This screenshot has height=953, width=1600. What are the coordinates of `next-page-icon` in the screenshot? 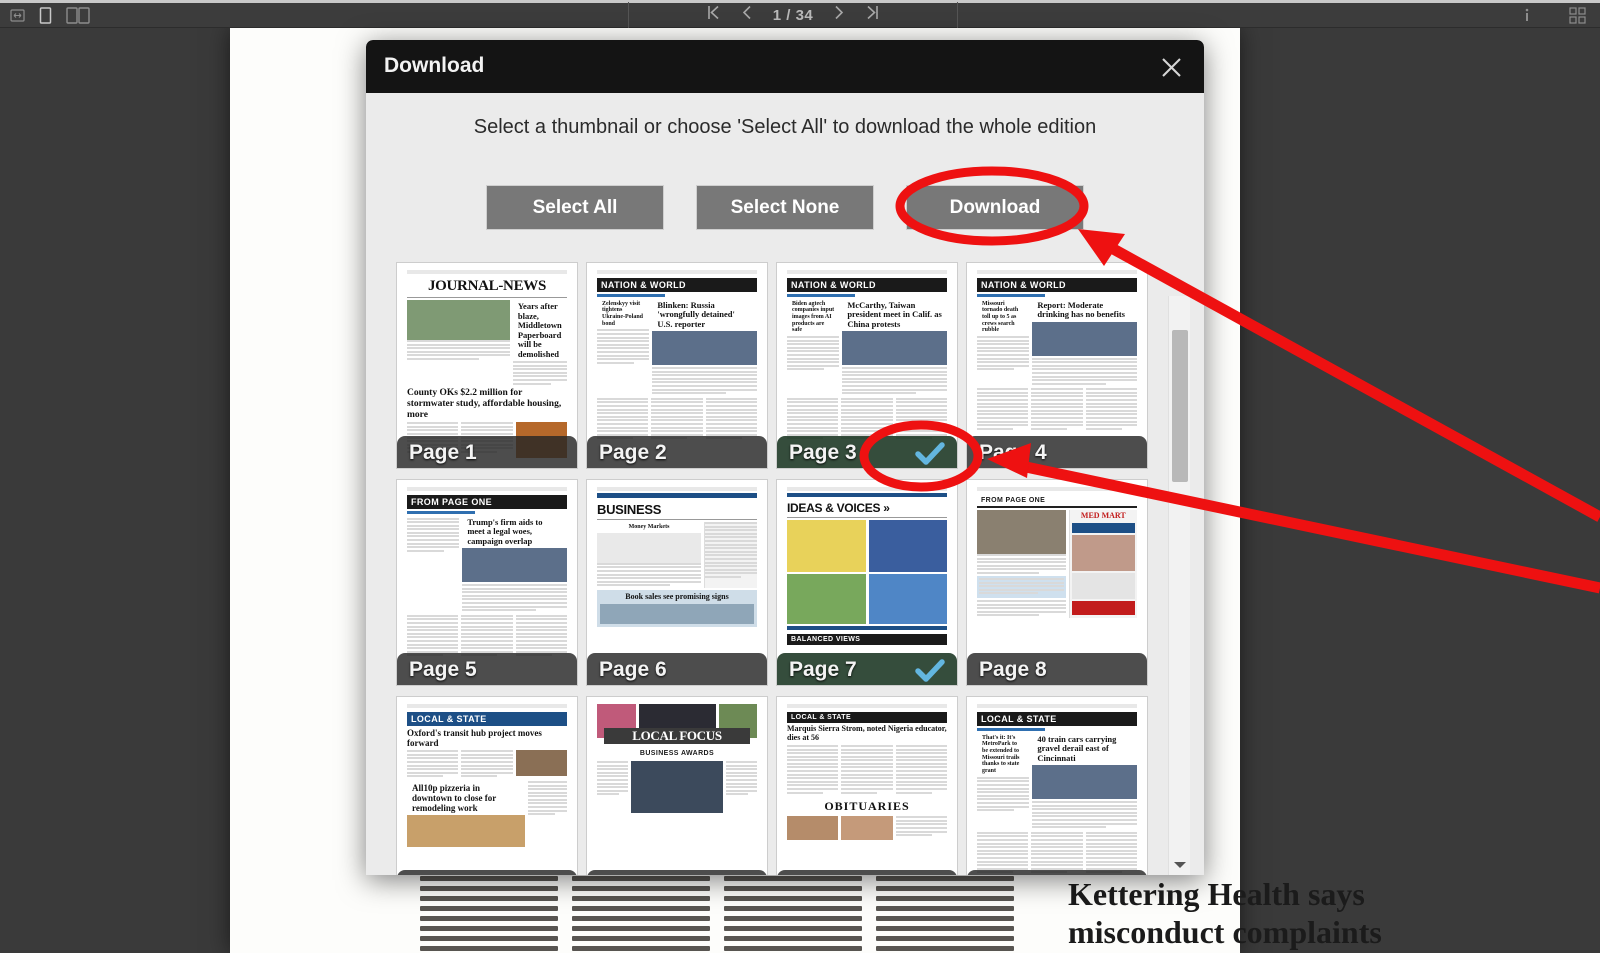 It's located at (839, 15).